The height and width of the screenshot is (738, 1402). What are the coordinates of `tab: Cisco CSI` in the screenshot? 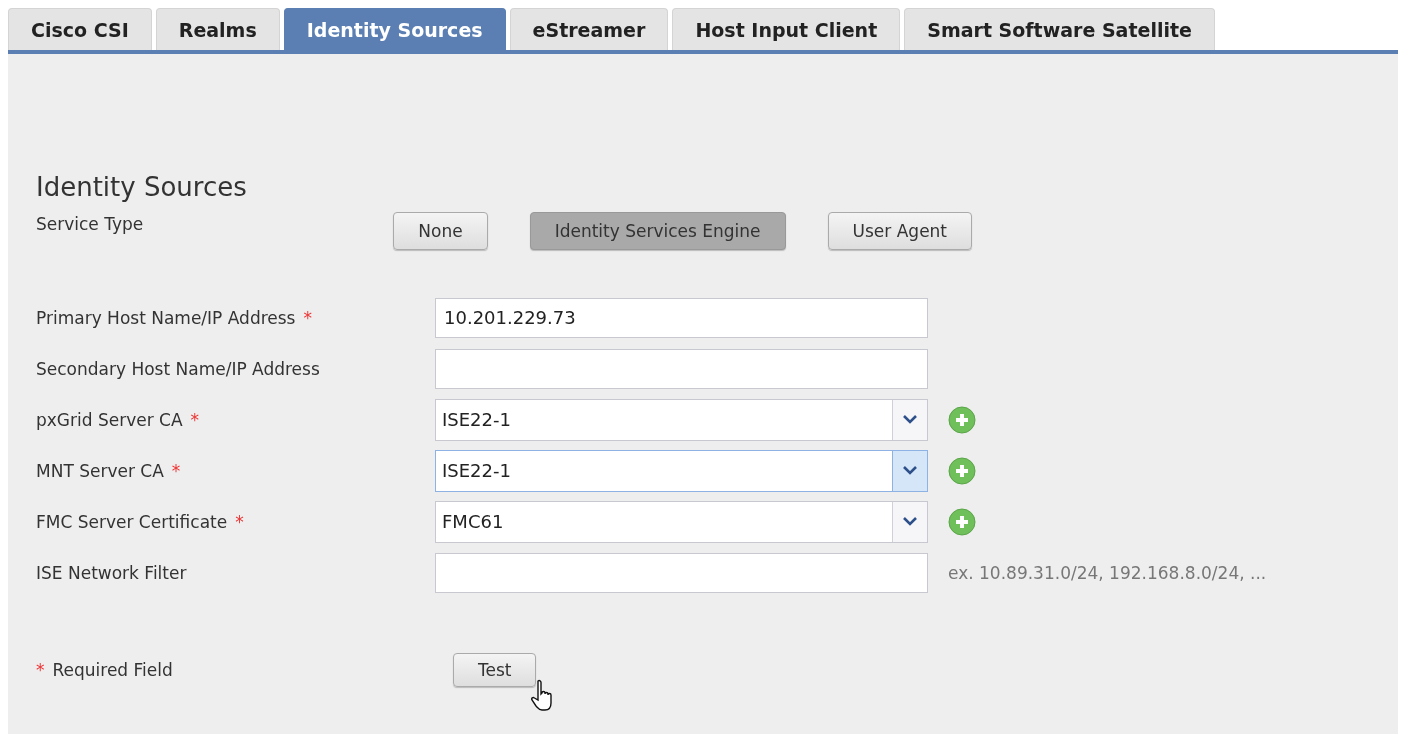 It's located at (80, 29).